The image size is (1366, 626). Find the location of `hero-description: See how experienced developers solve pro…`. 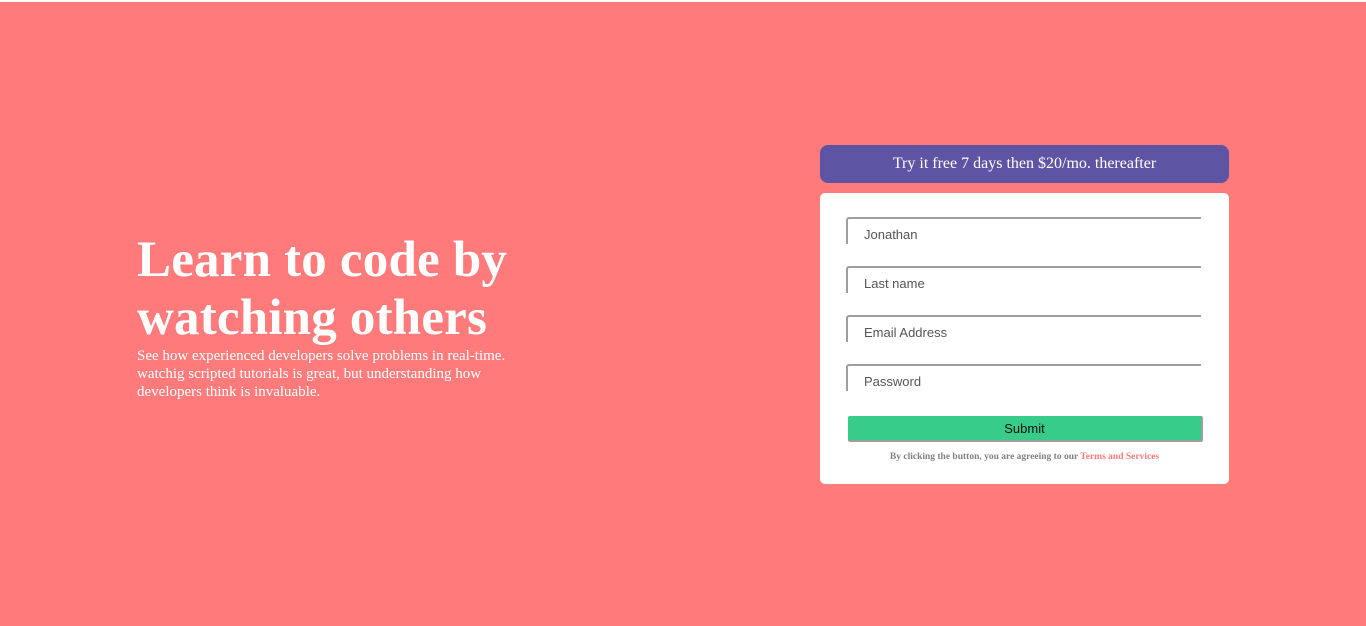

hero-description: See how experienced developers solve pro… is located at coordinates (321, 374).